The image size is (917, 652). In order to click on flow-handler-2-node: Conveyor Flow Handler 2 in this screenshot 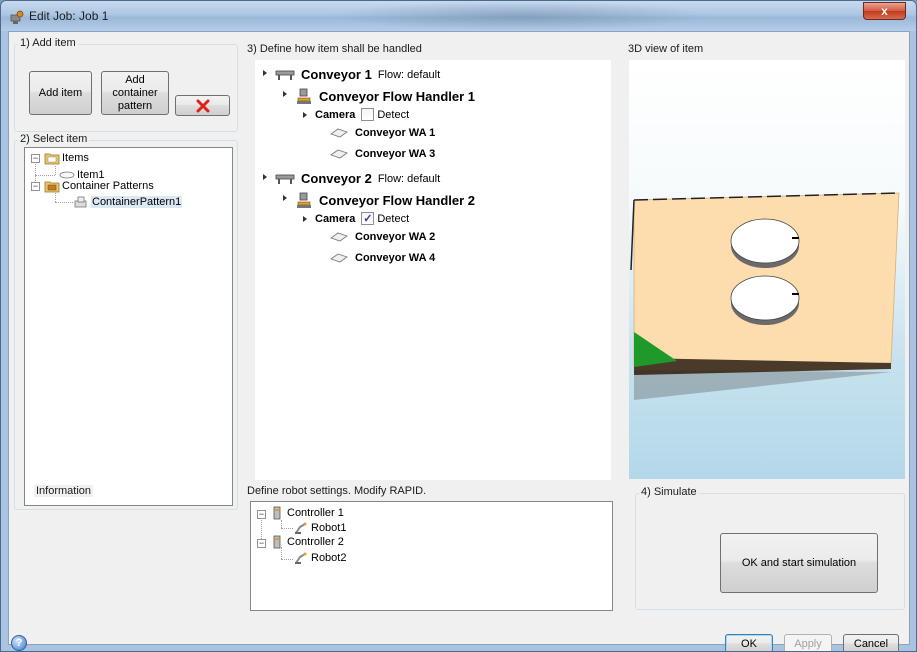, I will do `click(385, 200)`.